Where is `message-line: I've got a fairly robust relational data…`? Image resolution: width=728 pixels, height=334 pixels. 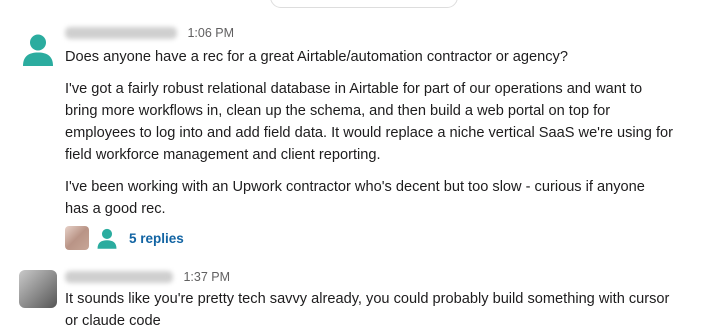 message-line: I've got a fairly robust relational data… is located at coordinates (354, 89).